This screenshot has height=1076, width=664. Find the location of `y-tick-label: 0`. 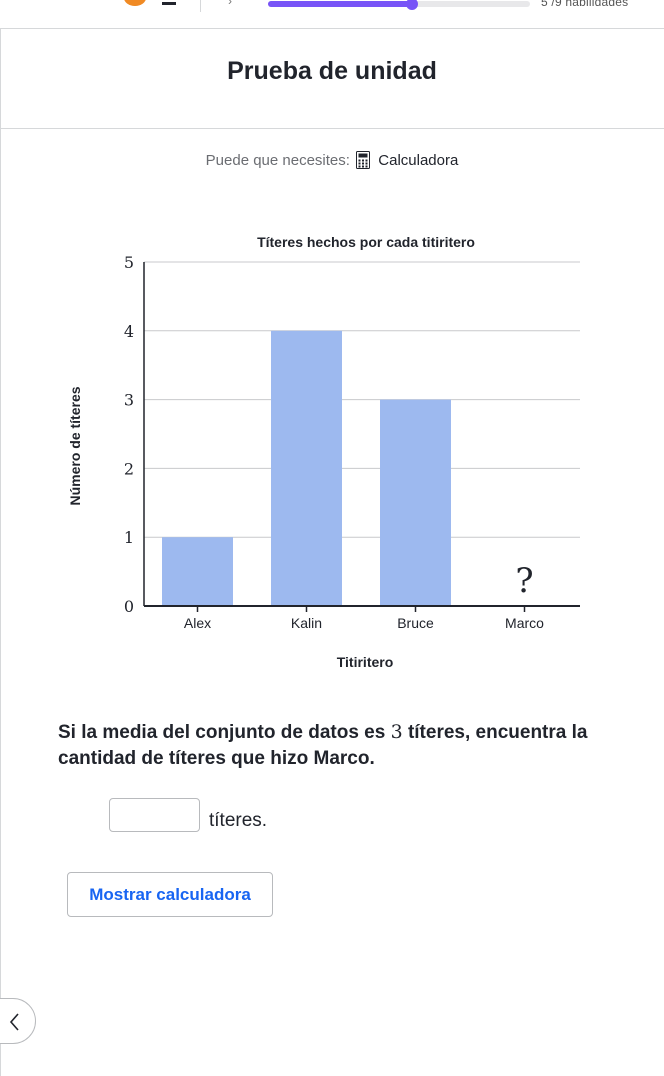

y-tick-label: 0 is located at coordinates (129, 606).